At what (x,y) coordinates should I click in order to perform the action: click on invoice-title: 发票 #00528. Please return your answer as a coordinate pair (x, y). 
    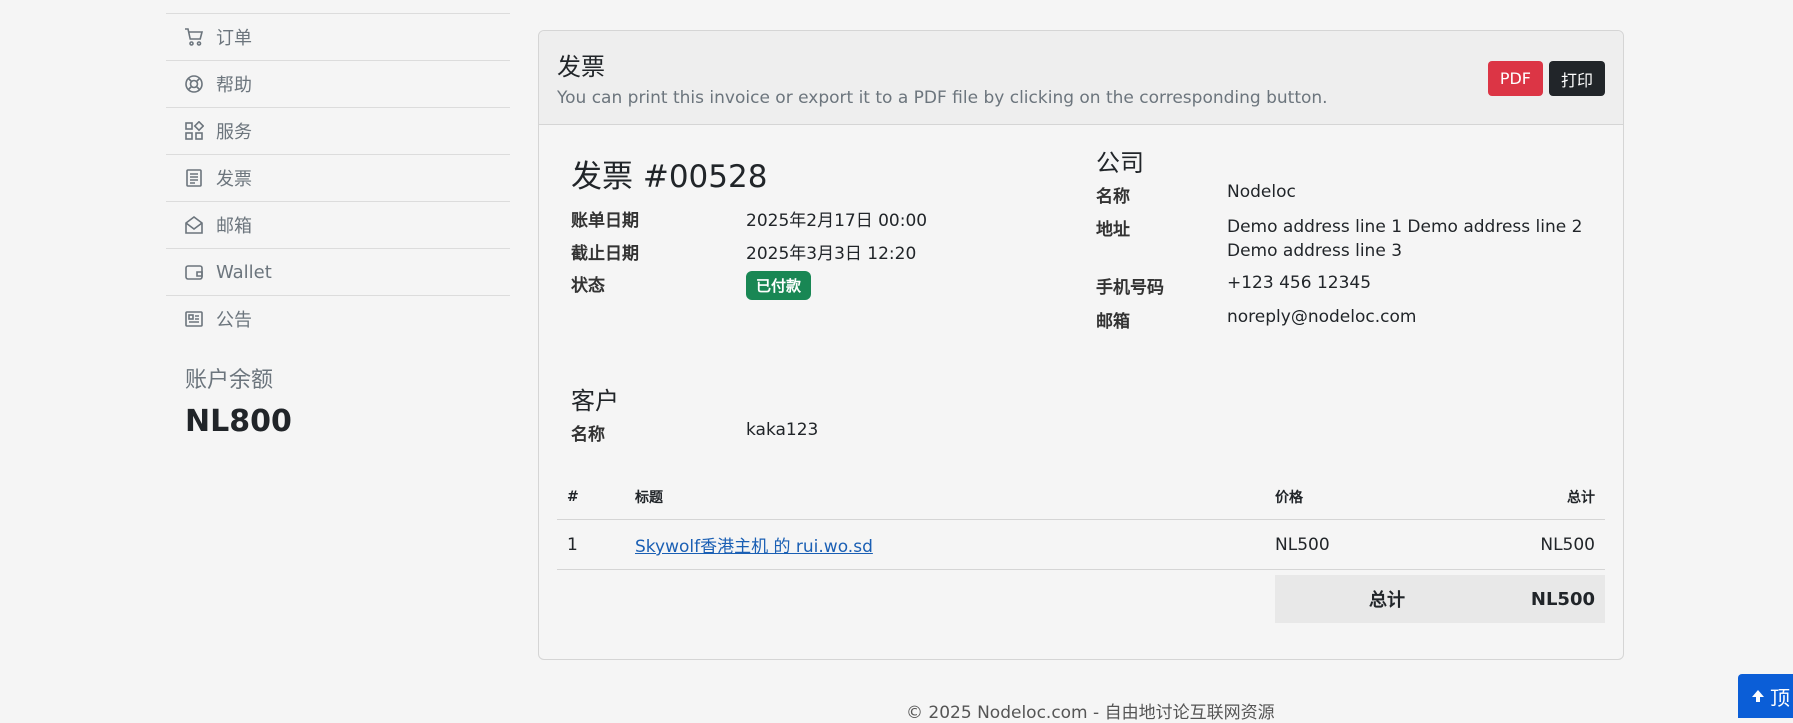
    Looking at the image, I should click on (669, 177).